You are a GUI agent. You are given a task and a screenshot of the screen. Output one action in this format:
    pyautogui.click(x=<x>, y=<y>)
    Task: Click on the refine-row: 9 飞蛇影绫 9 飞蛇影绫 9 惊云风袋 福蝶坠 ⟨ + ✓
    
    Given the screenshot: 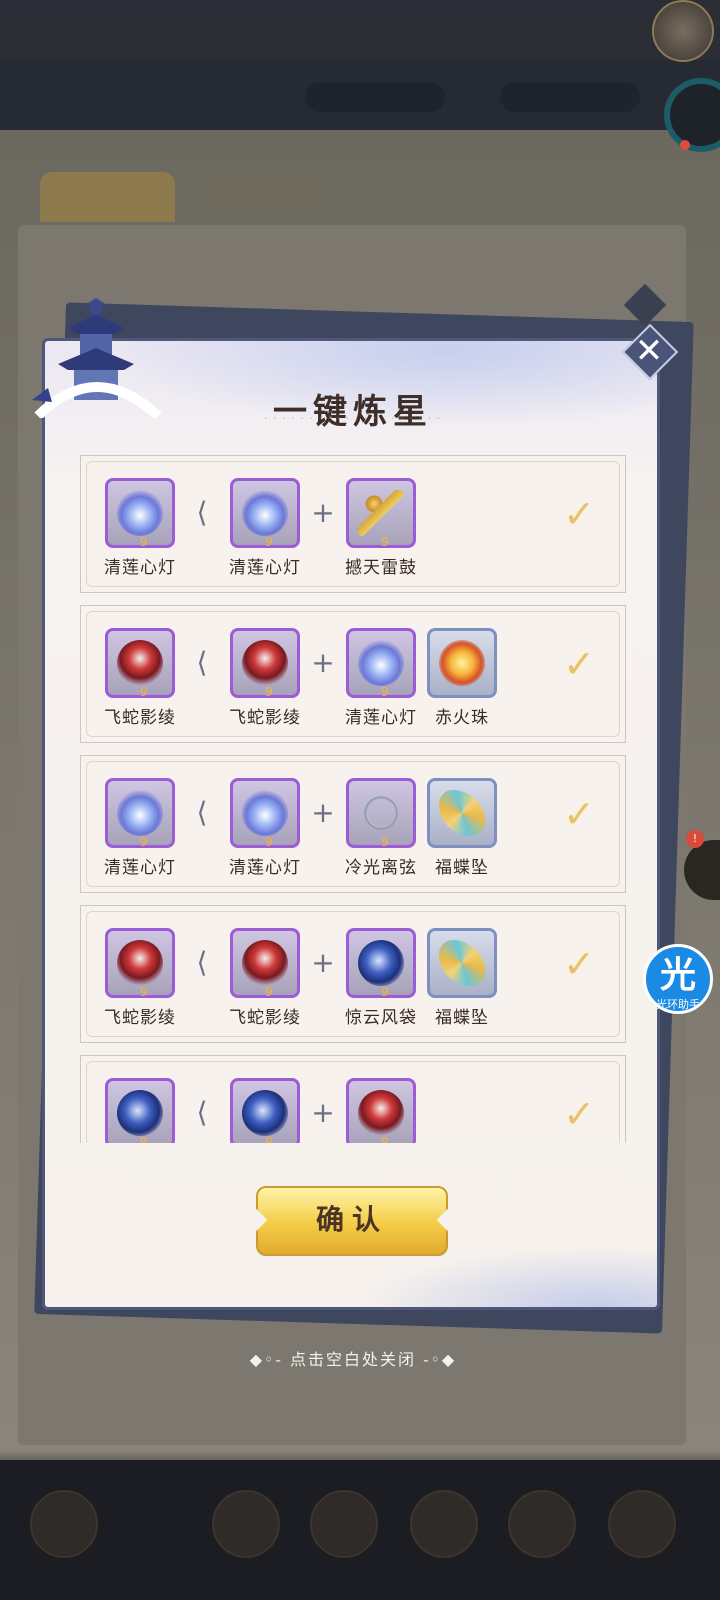 What is the action you would take?
    pyautogui.click(x=353, y=974)
    